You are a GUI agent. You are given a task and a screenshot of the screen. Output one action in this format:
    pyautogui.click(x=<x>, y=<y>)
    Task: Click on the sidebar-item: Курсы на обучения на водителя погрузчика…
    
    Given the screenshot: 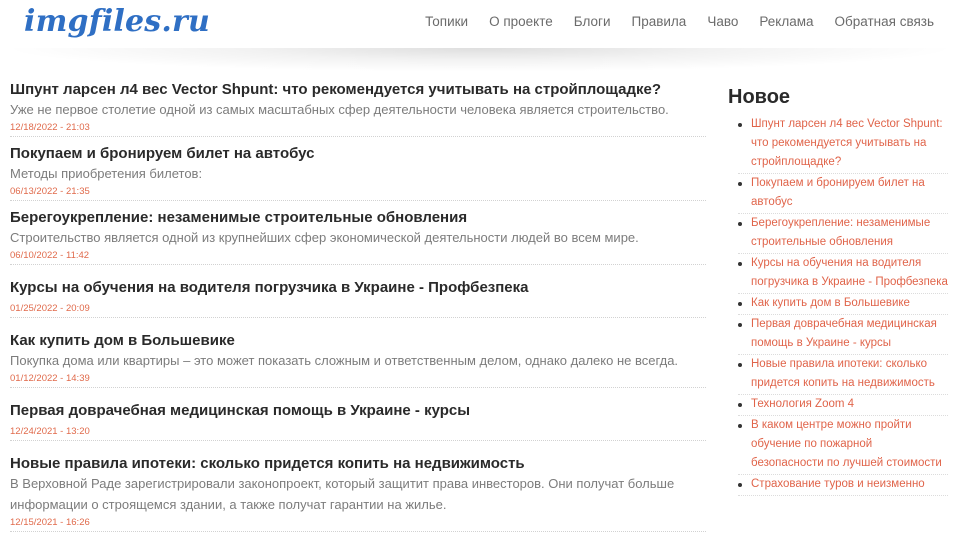 What is the action you would take?
    pyautogui.click(x=843, y=274)
    